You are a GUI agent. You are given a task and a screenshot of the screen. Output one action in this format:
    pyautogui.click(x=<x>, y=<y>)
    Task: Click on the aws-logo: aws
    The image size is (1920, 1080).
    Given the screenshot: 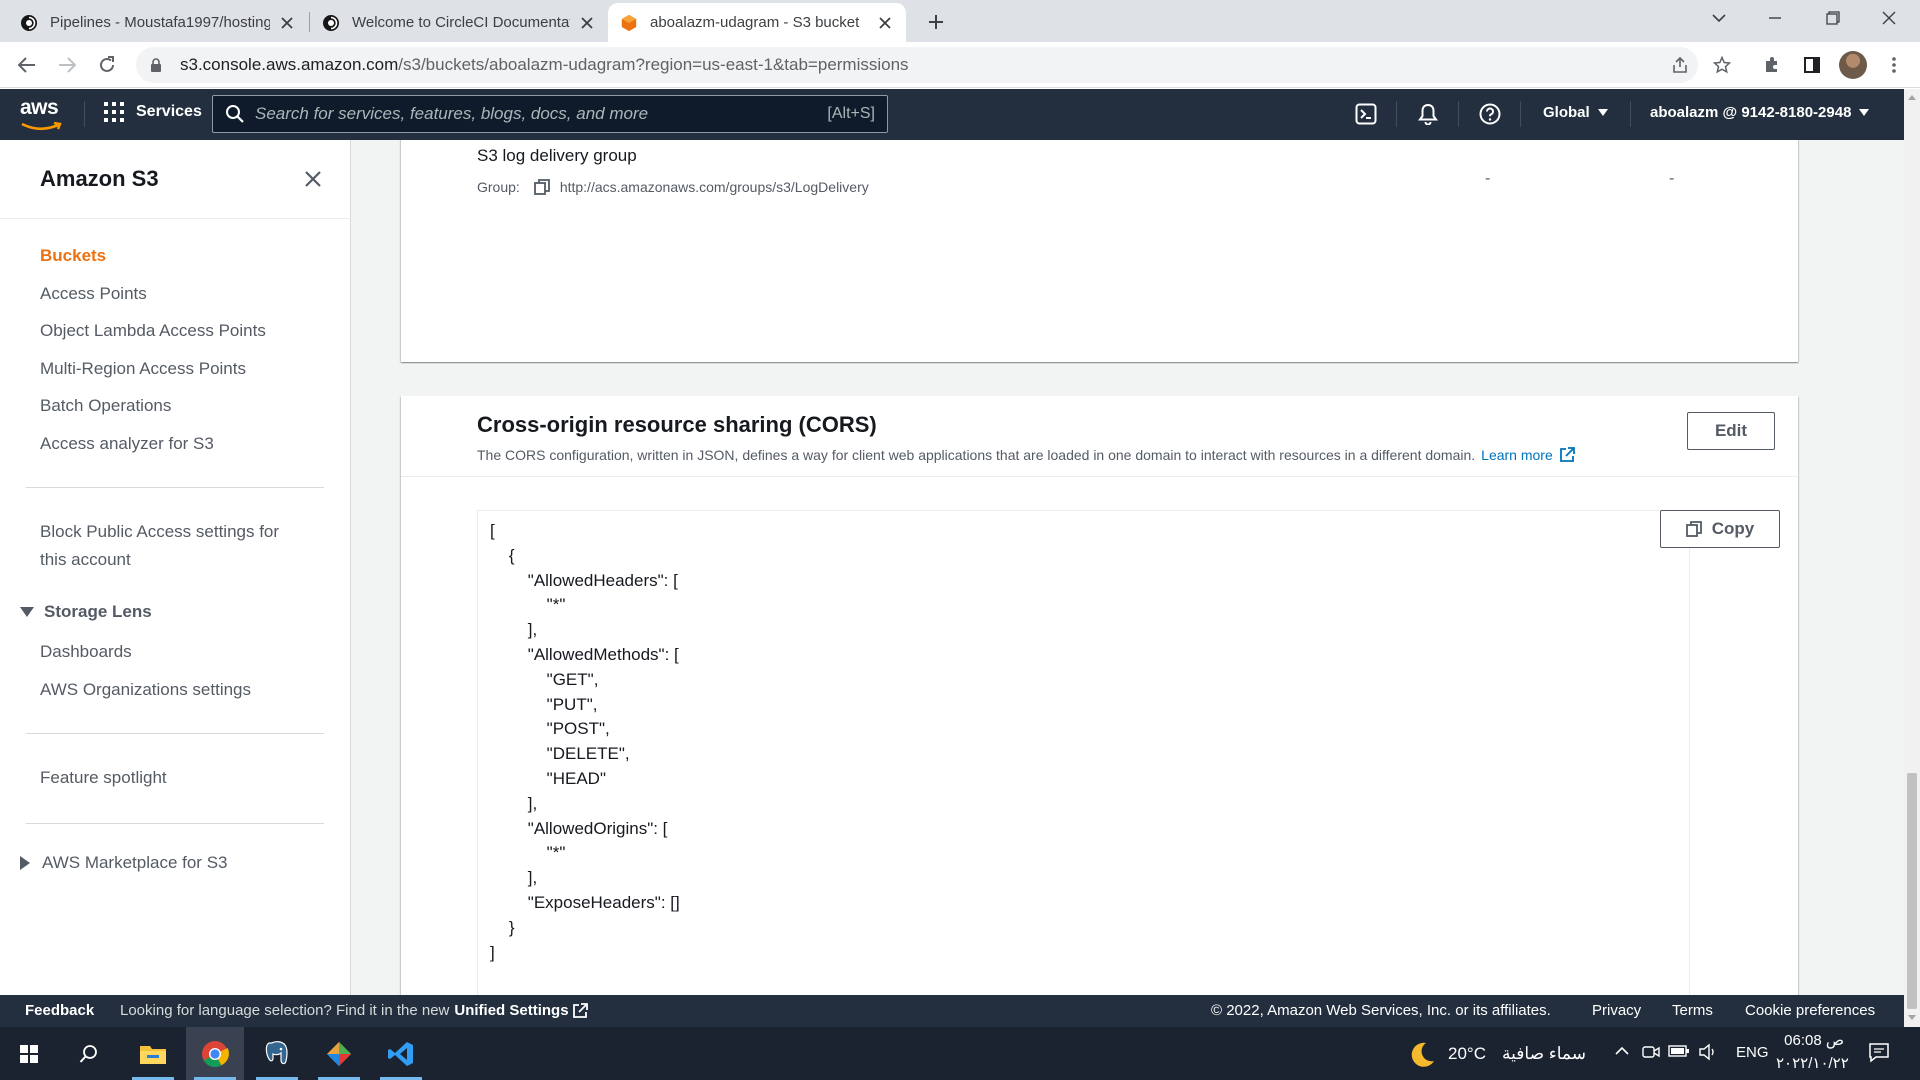 What is the action you would take?
    pyautogui.click(x=43, y=114)
    